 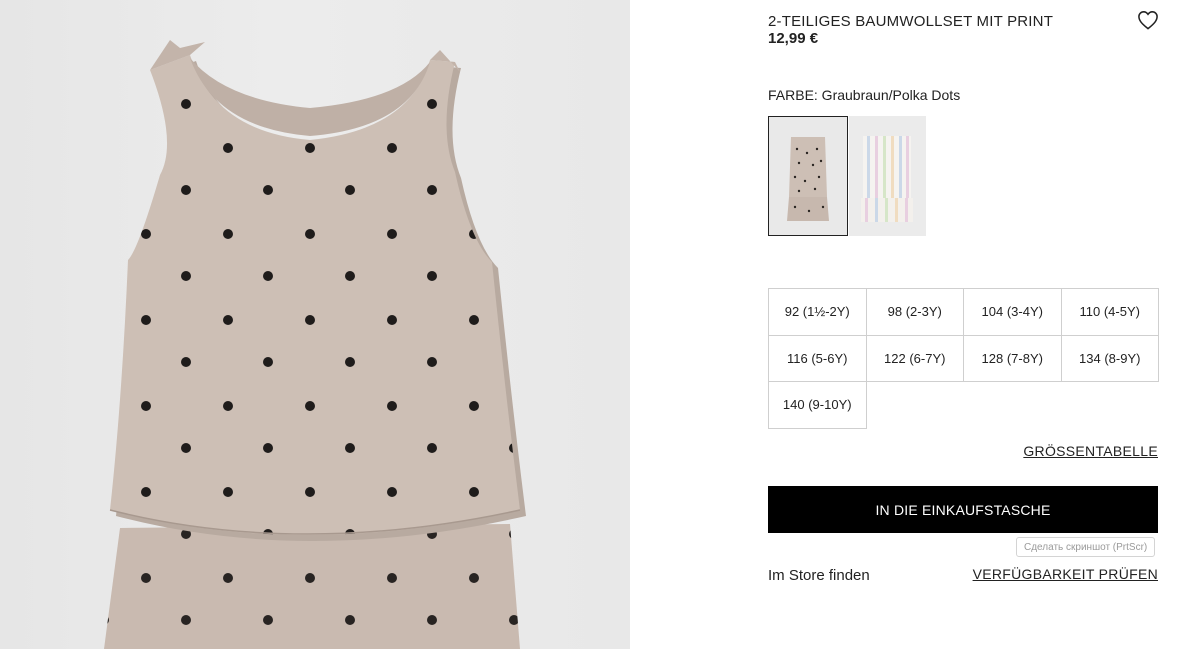 I want to click on size-option: 110 (4-5Y), so click(x=1109, y=312).